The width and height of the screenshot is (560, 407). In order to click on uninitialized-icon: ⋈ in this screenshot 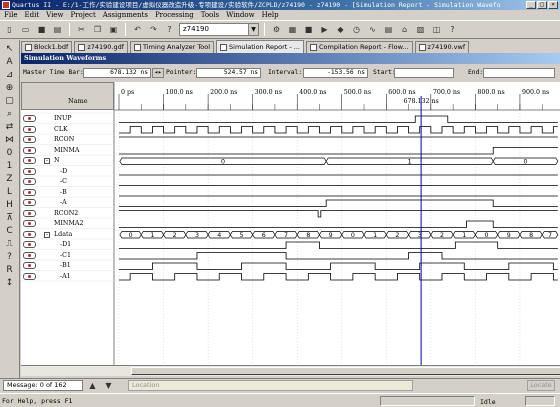, I will do `click(9, 140)`.